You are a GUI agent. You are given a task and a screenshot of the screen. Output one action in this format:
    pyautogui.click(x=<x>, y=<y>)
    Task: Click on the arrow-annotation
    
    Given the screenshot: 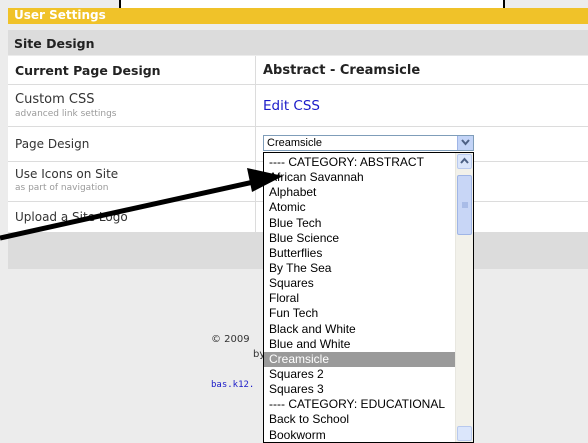 What is the action you would take?
    pyautogui.click(x=141, y=204)
    